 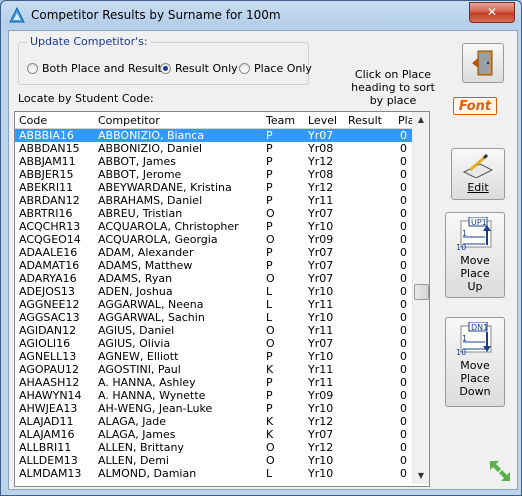 I want to click on scroll-thumb, so click(x=421, y=292).